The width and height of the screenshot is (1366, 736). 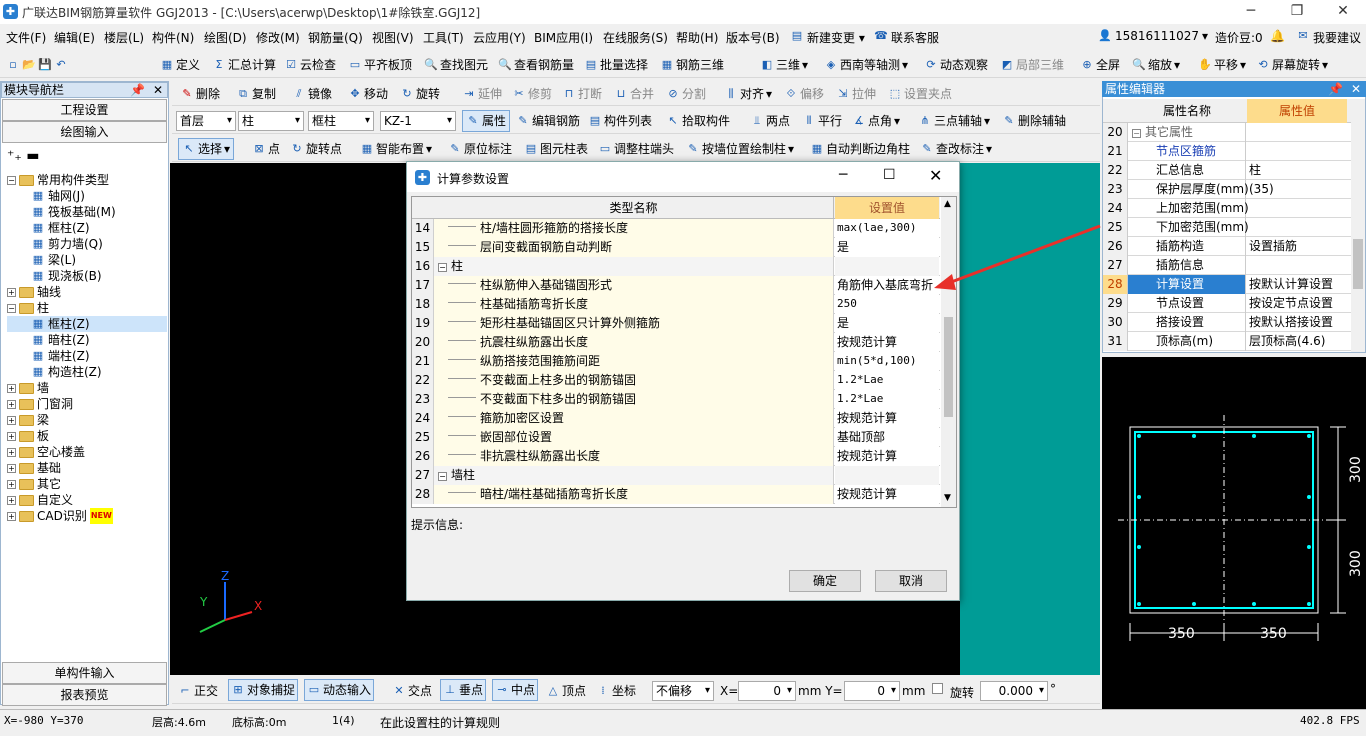 What do you see at coordinates (442, 476) in the screenshot?
I see `collapse-icon: −` at bounding box center [442, 476].